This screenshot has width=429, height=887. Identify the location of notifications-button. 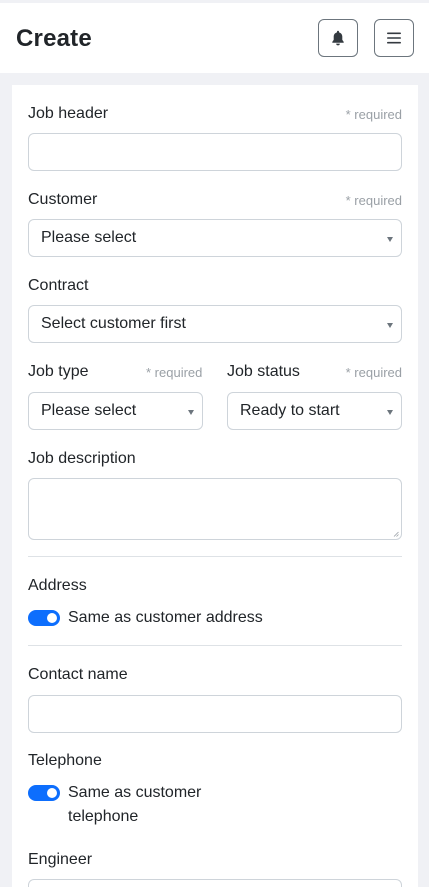
(338, 38).